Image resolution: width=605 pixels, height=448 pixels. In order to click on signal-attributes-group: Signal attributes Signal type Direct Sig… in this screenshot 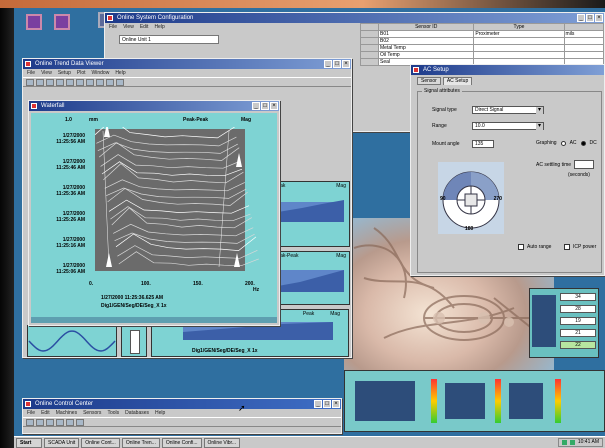, I will do `click(509, 180)`.